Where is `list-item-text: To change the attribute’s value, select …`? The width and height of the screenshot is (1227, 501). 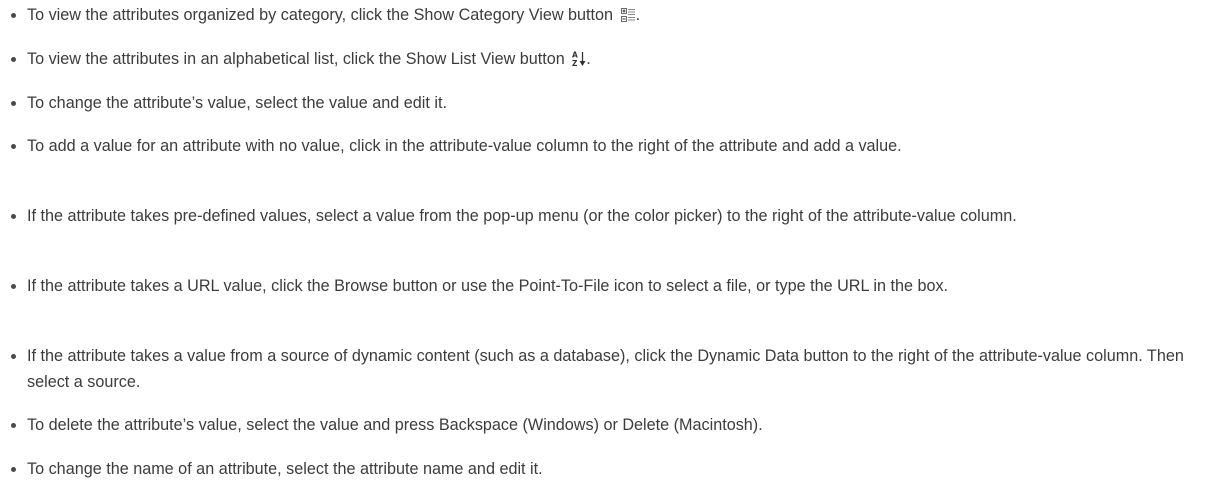 list-item-text: To change the attribute’s value, select … is located at coordinates (237, 103).